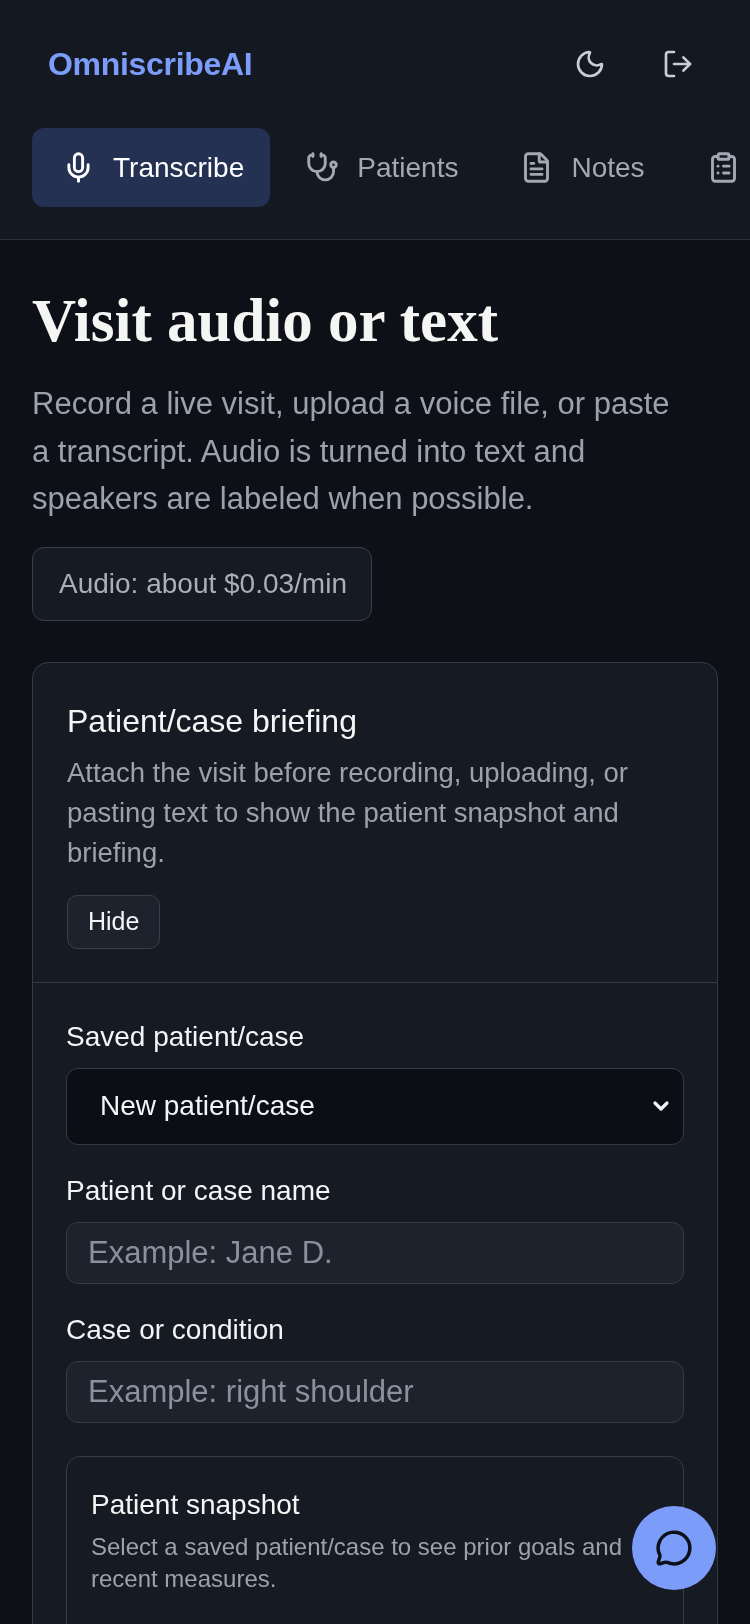  What do you see at coordinates (375, 1106) in the screenshot?
I see `patient-select: New patient/case` at bounding box center [375, 1106].